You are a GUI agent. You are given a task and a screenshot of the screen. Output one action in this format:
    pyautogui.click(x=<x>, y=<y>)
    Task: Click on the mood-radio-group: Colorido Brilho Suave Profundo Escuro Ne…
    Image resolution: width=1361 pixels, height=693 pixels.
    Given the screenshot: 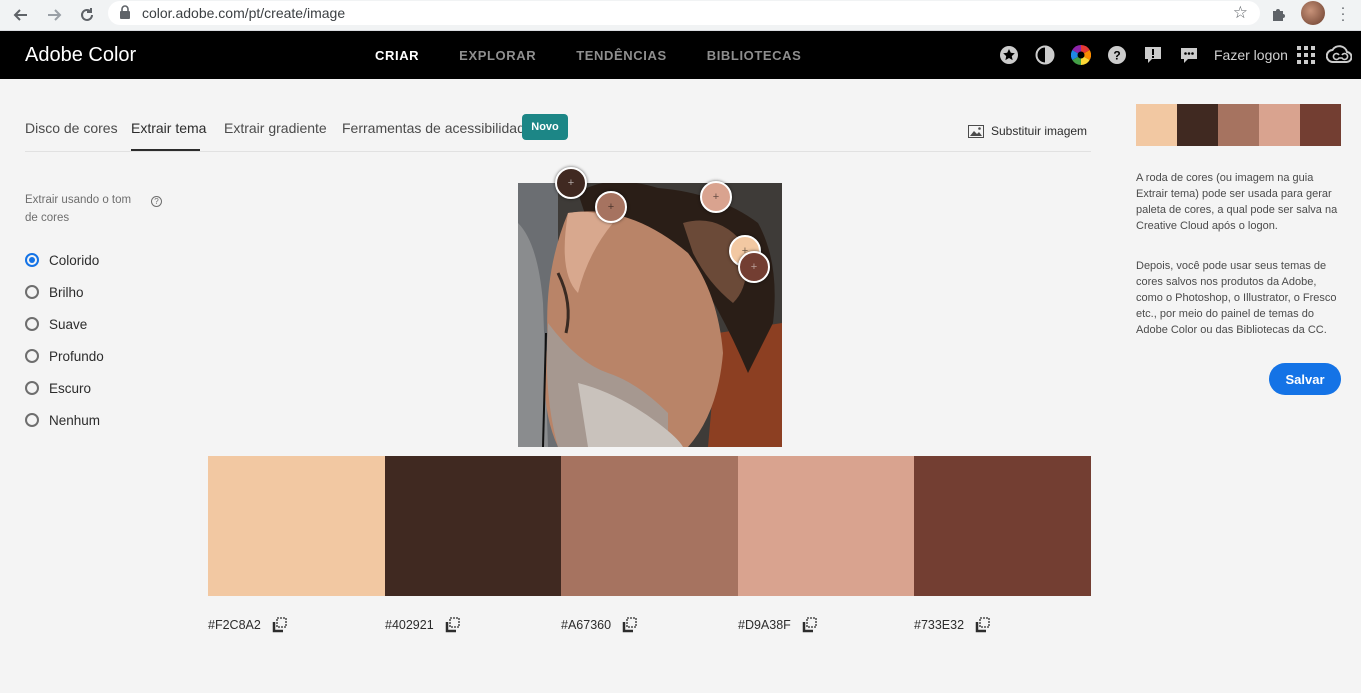 What is the action you would take?
    pyautogui.click(x=64, y=340)
    